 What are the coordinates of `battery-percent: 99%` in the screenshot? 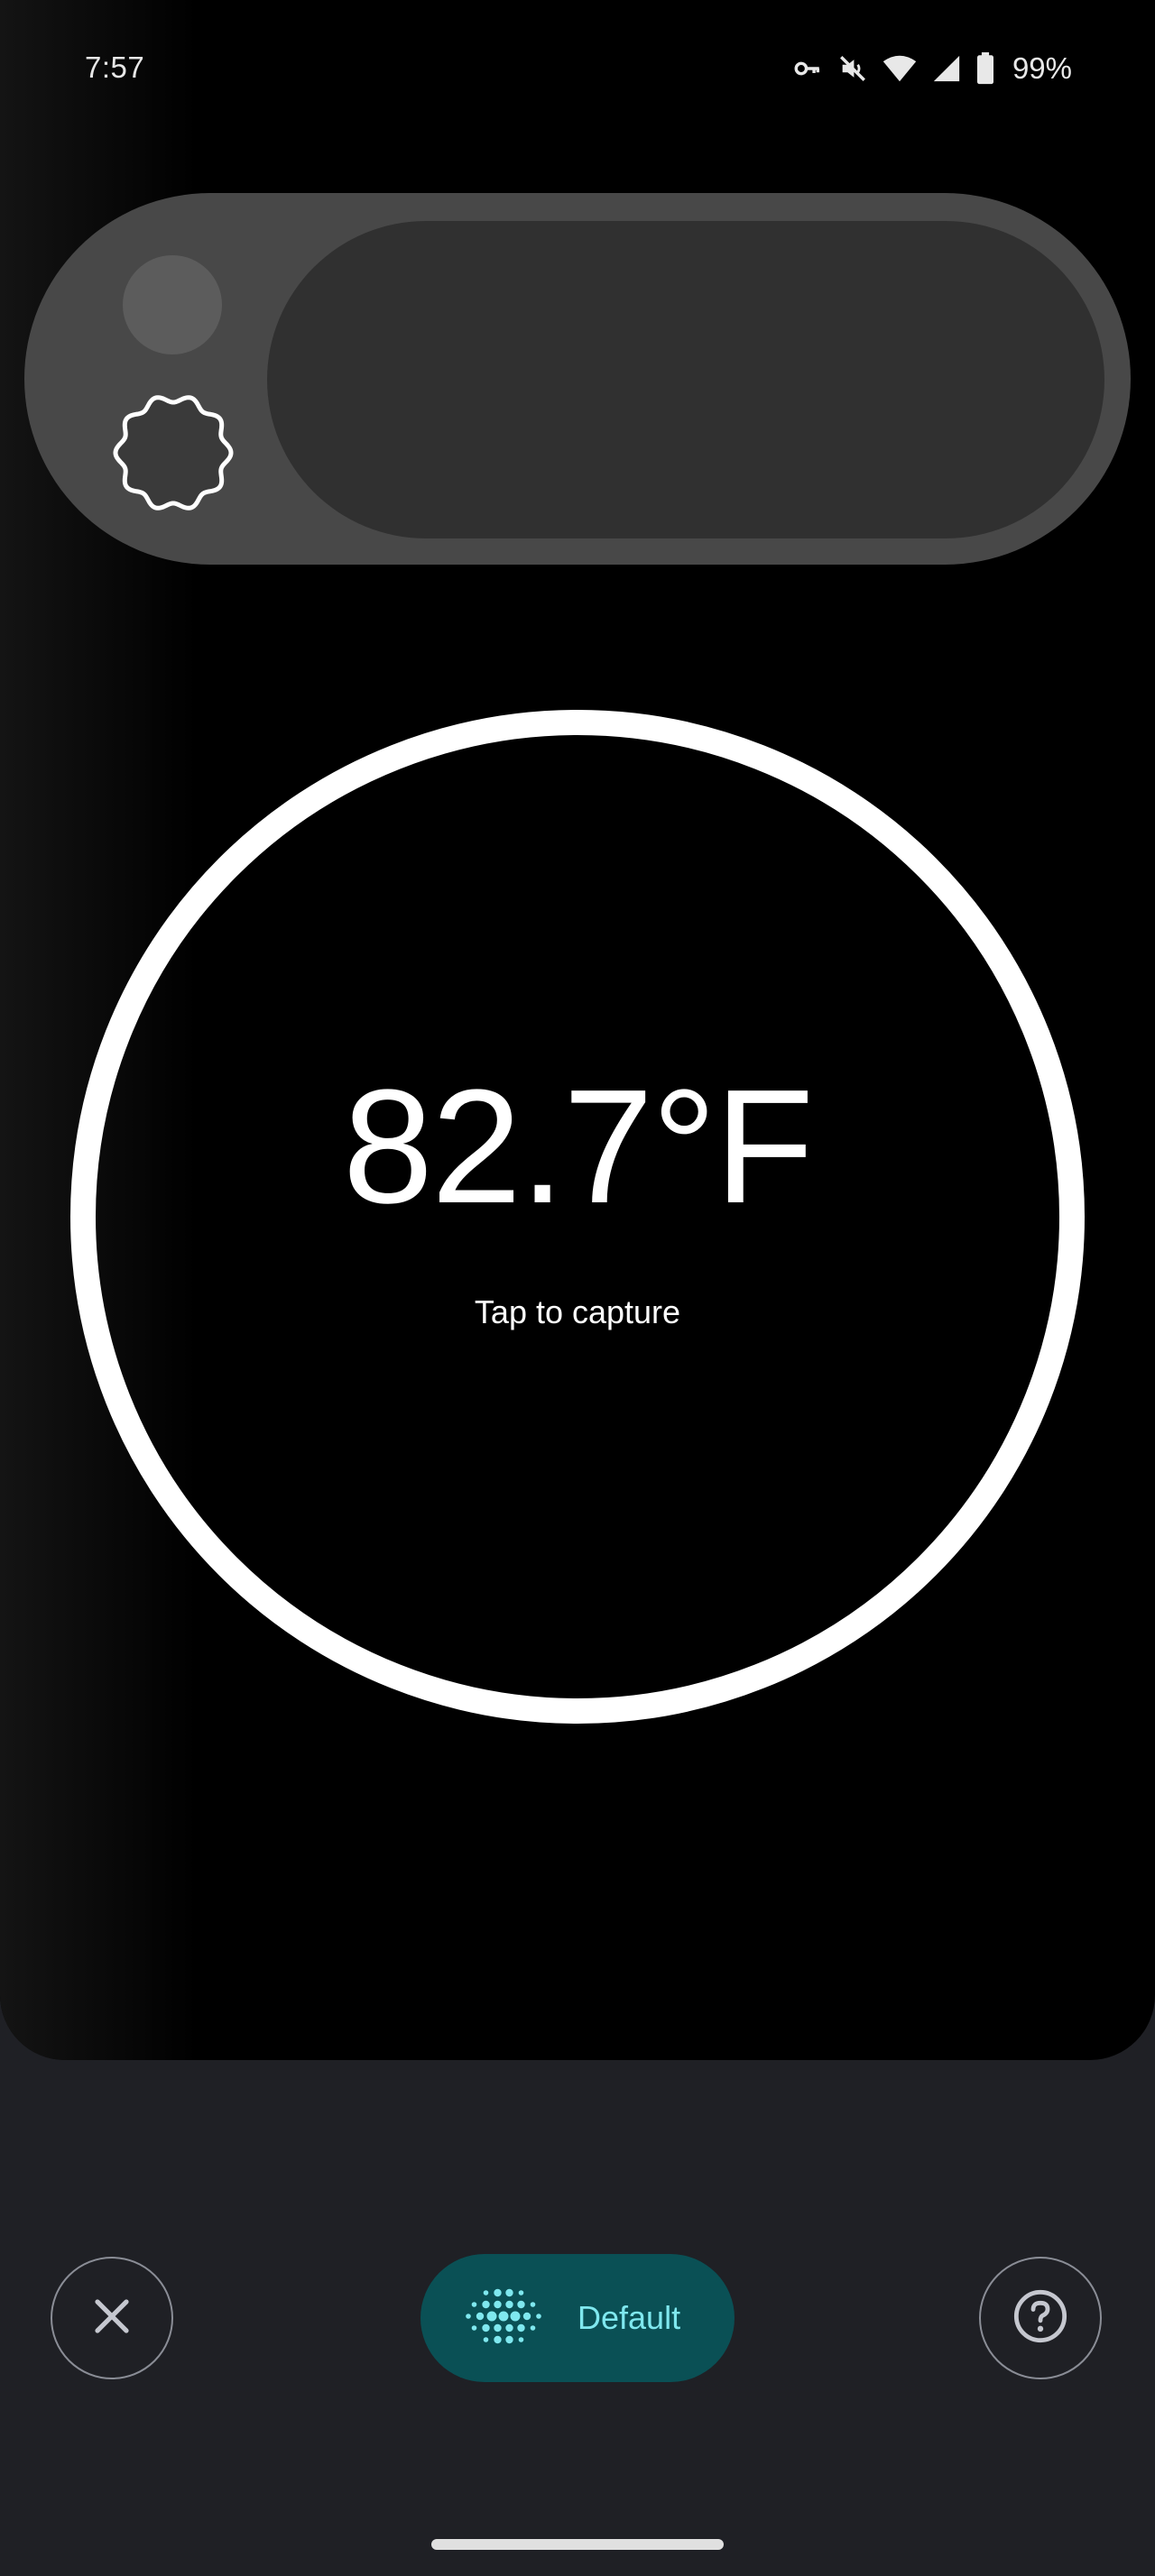 It's located at (1042, 68).